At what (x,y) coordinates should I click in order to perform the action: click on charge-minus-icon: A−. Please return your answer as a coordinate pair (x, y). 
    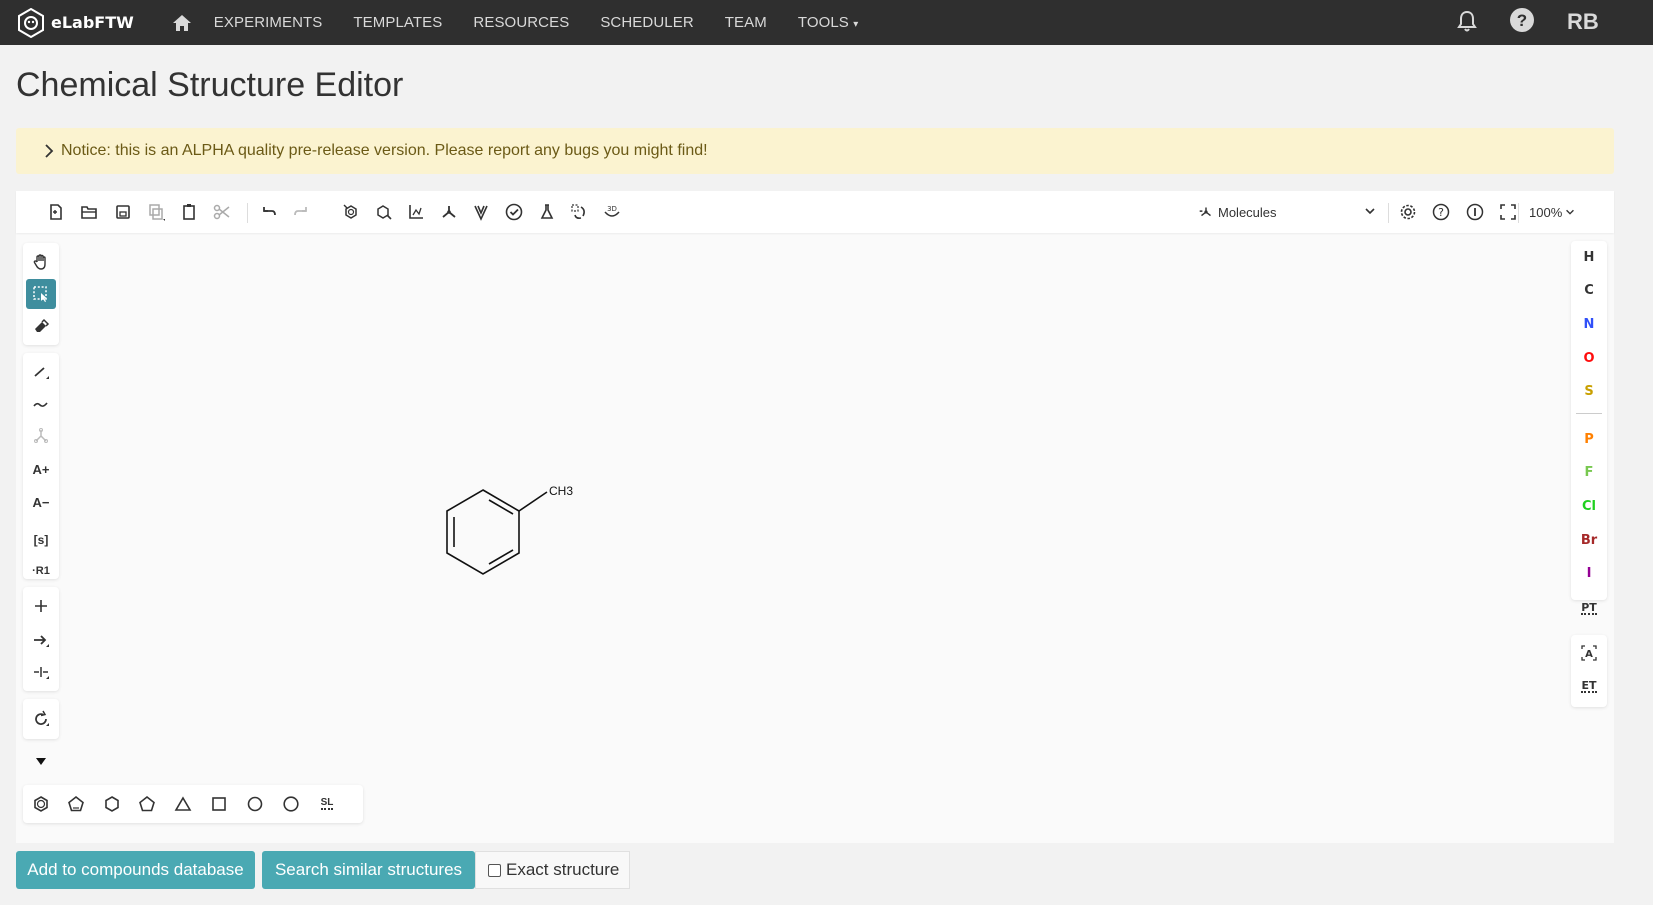
    Looking at the image, I should click on (41, 502).